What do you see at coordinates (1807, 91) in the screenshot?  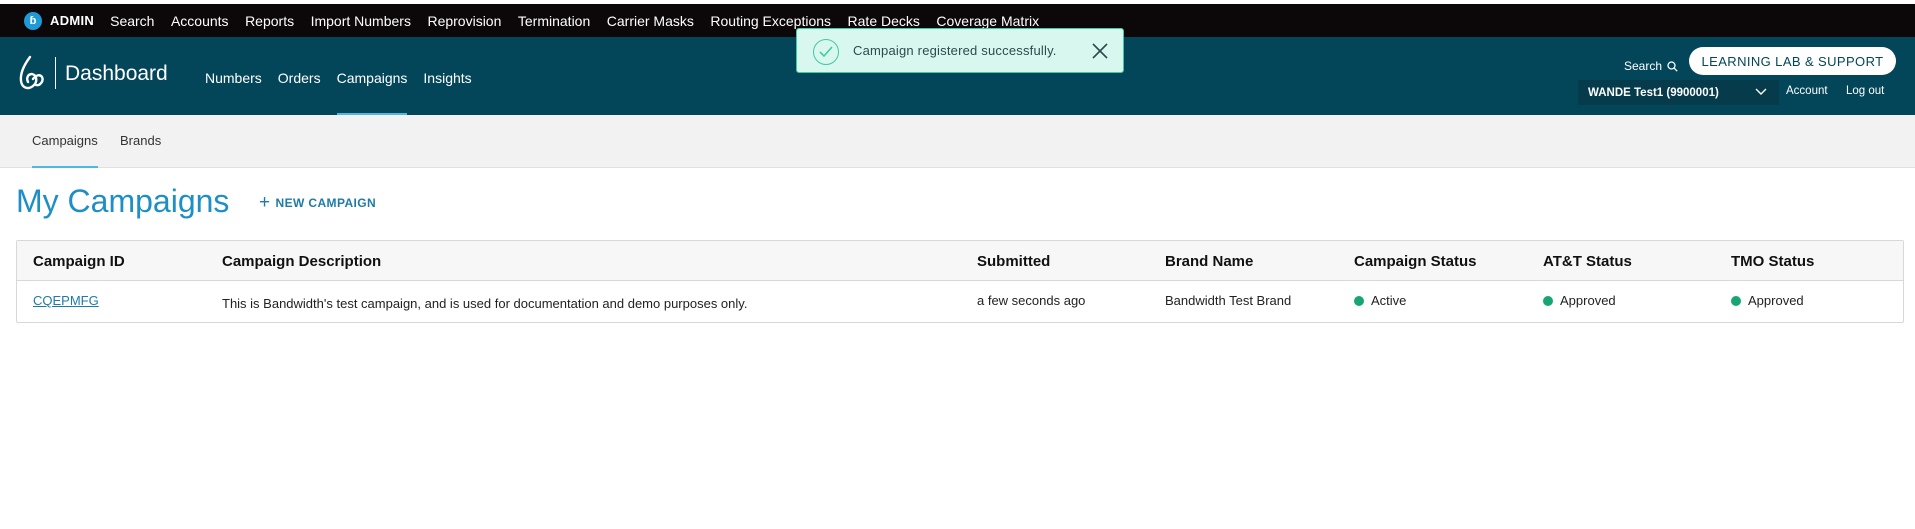 I see `account-link: Account` at bounding box center [1807, 91].